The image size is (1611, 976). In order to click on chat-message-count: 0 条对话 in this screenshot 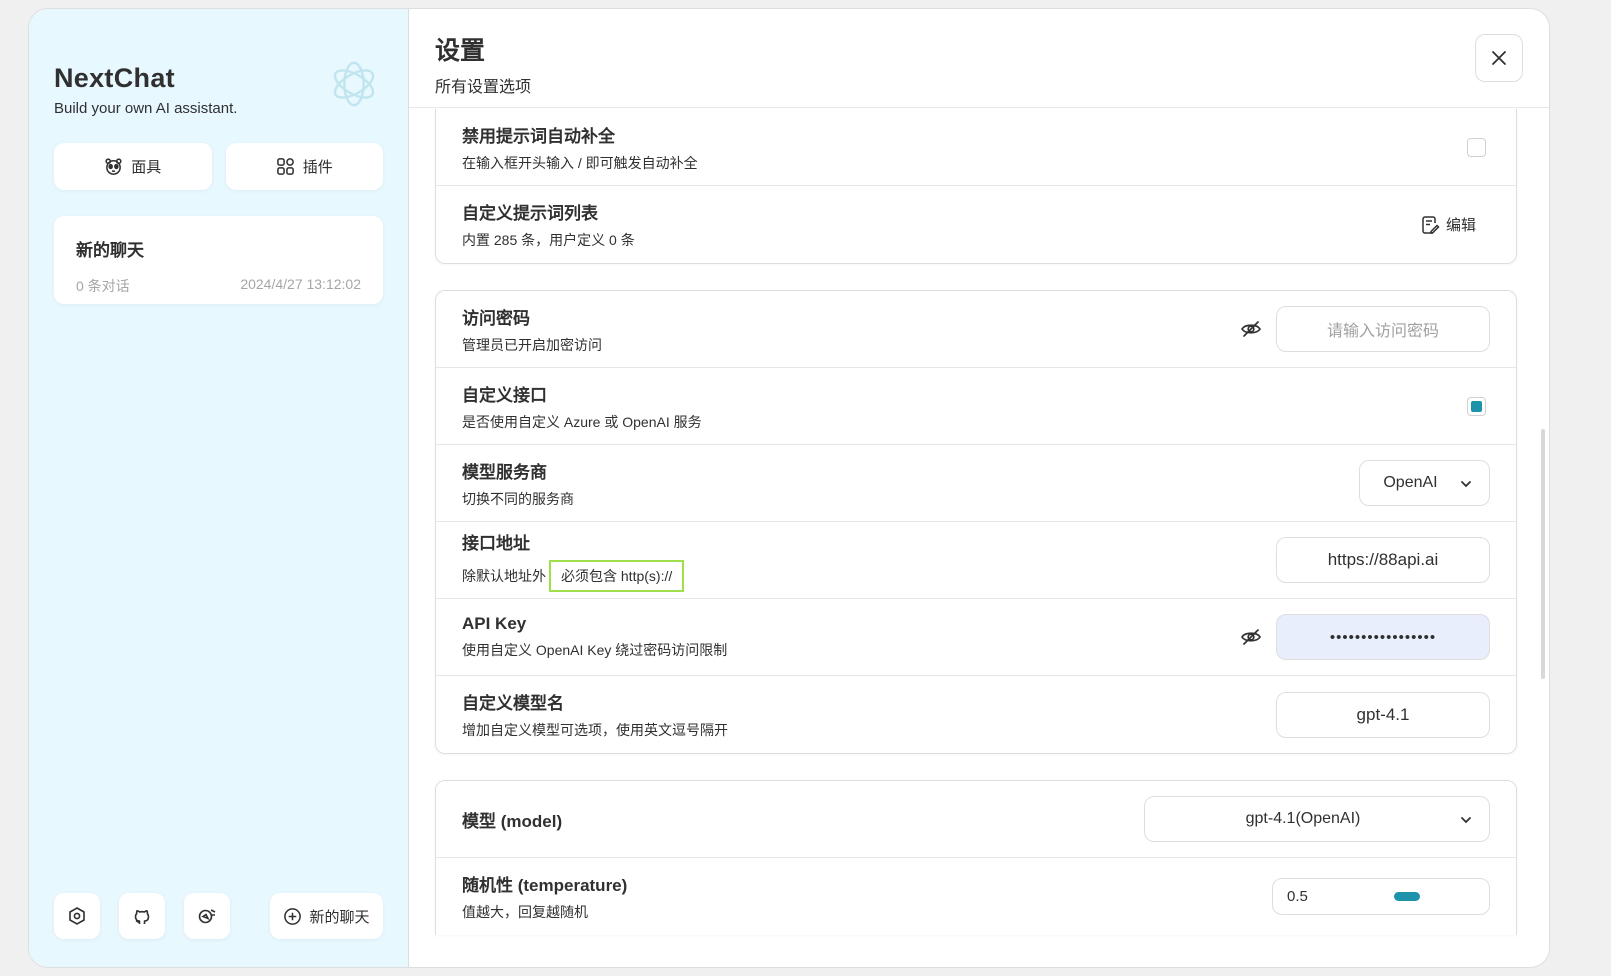, I will do `click(103, 286)`.